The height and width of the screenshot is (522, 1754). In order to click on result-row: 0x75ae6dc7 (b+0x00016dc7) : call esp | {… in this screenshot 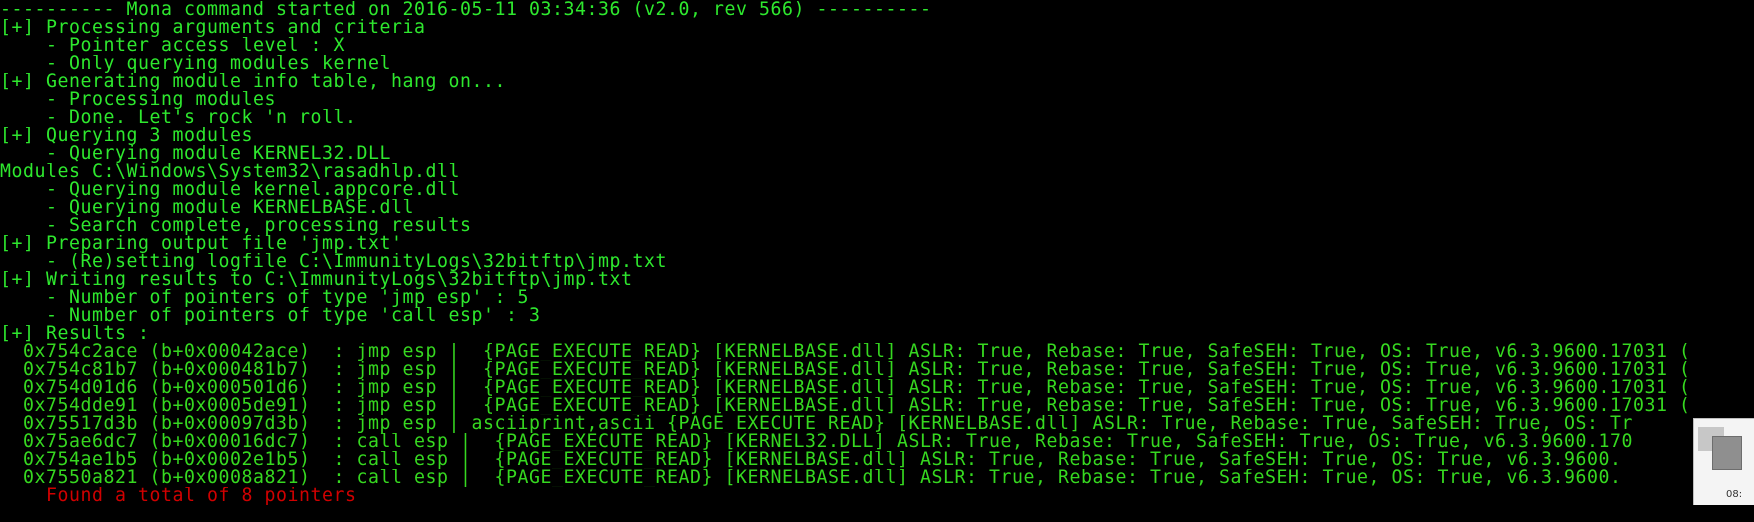, I will do `click(877, 442)`.